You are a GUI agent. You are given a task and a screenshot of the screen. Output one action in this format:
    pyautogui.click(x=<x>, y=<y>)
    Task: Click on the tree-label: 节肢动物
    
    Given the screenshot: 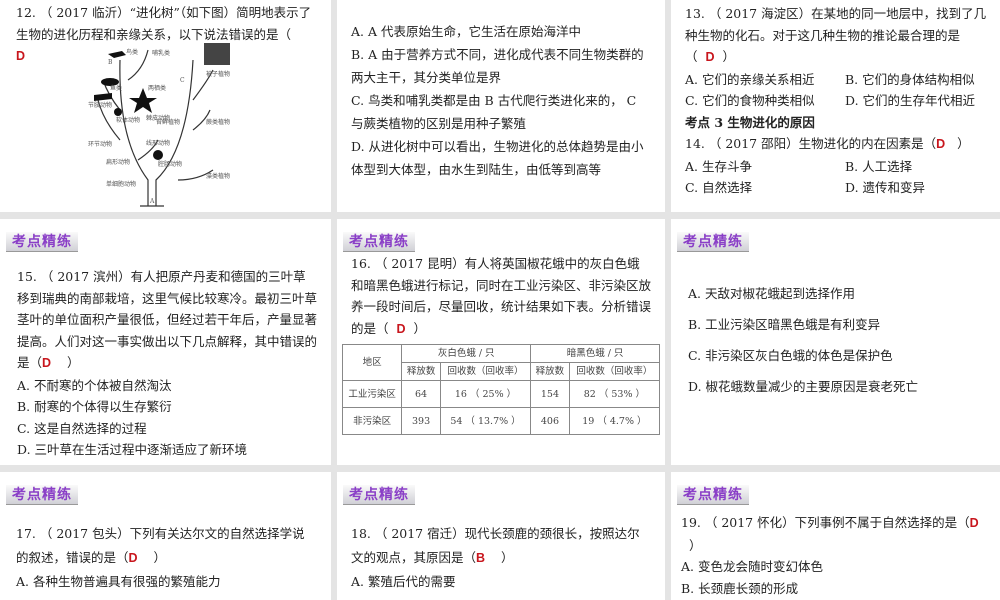 What is the action you would take?
    pyautogui.click(x=100, y=105)
    